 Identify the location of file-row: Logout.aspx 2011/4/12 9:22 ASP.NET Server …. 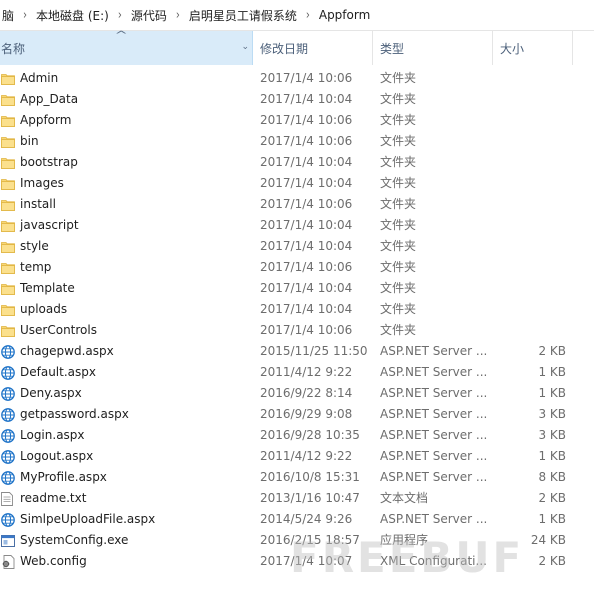
(297, 456).